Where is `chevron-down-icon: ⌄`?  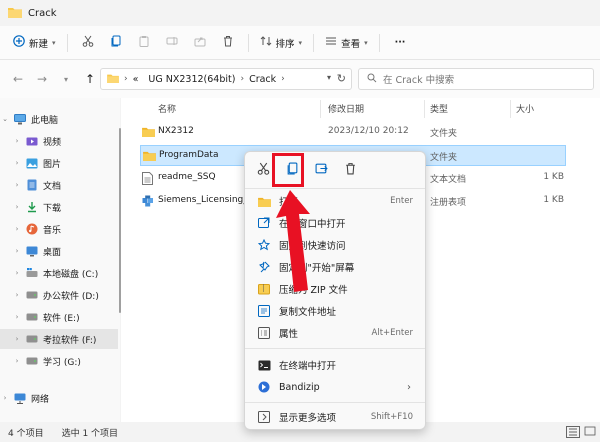 chevron-down-icon: ⌄ is located at coordinates (5, 119).